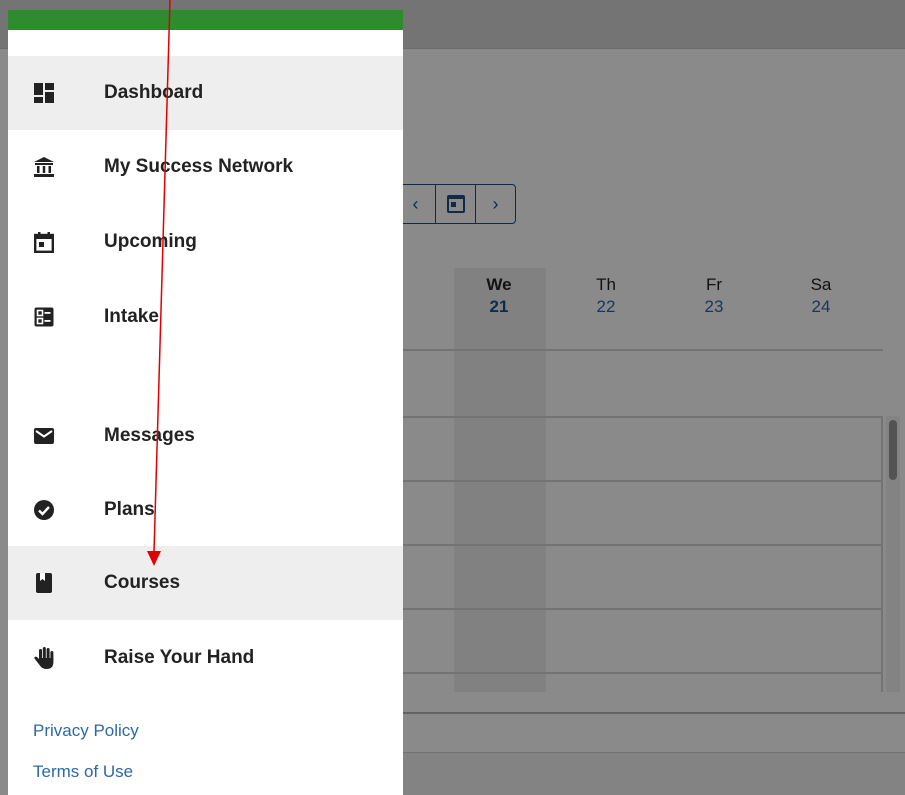  I want to click on menu-item-courses: Courses, so click(205, 583).